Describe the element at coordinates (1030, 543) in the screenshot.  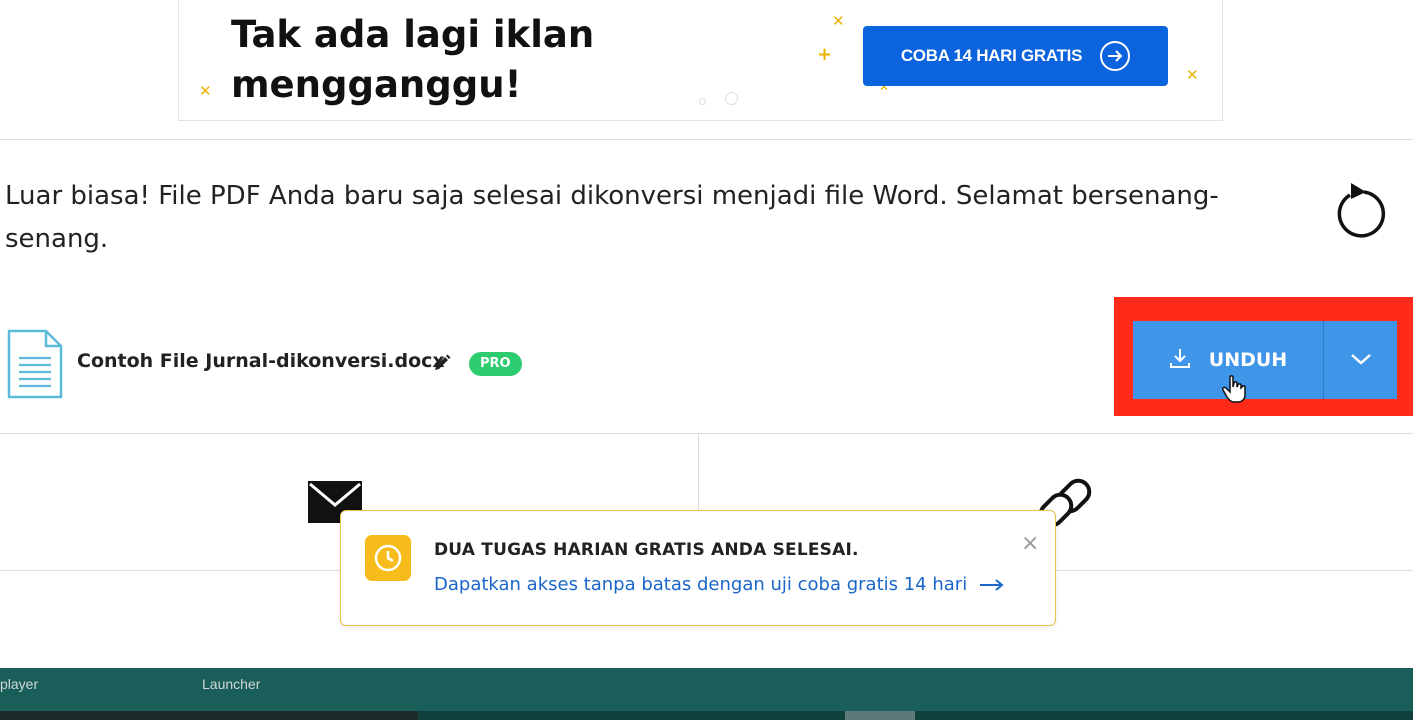
I see `close-icon: ×` at that location.